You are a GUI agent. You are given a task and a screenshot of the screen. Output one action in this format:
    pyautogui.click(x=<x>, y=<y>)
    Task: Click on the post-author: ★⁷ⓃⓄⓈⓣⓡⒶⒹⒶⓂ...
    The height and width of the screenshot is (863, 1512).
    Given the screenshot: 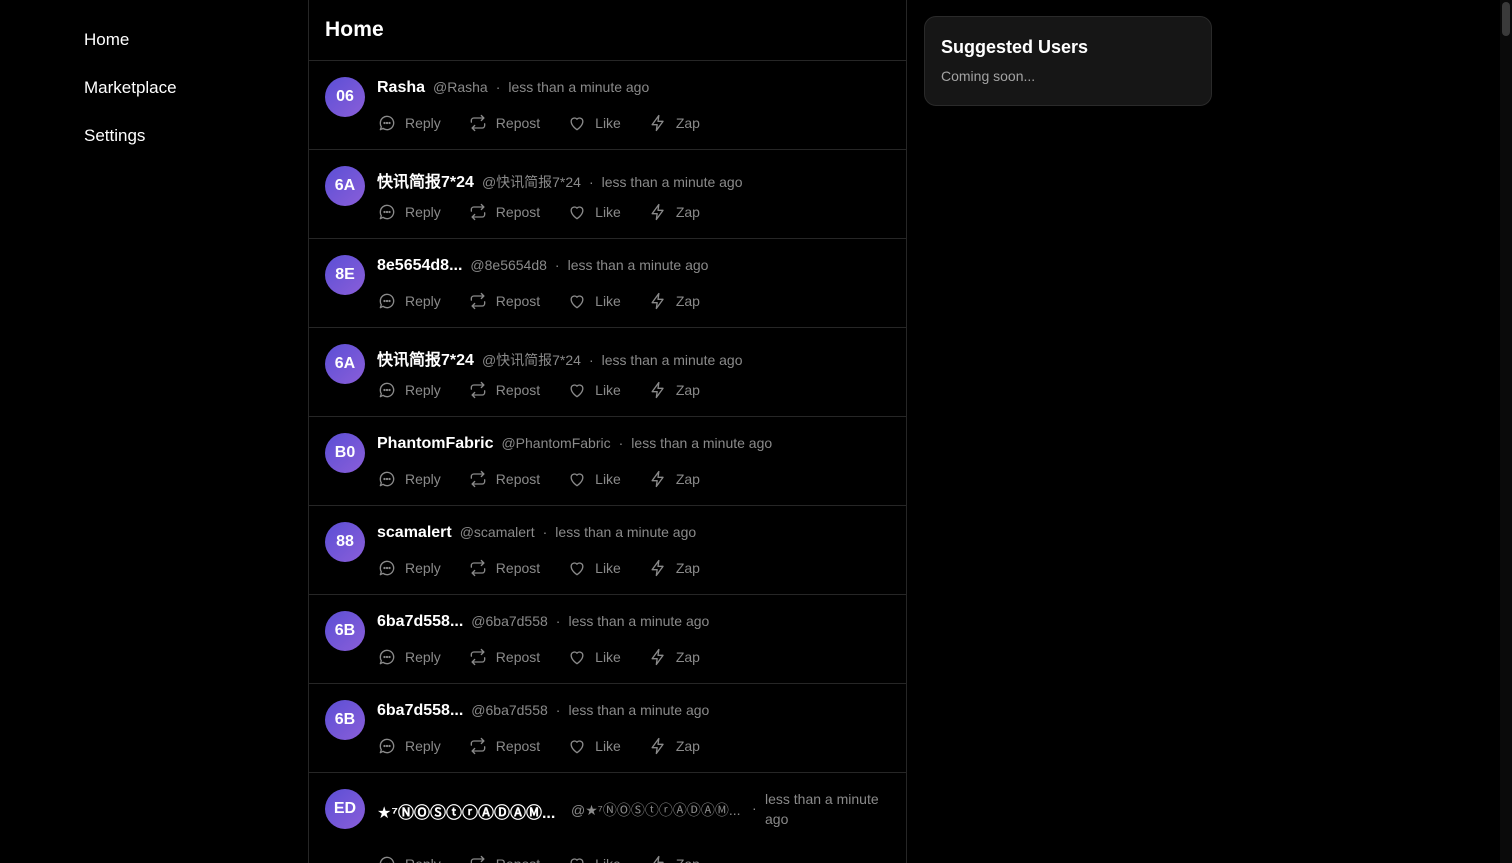 What is the action you would take?
    pyautogui.click(x=466, y=811)
    